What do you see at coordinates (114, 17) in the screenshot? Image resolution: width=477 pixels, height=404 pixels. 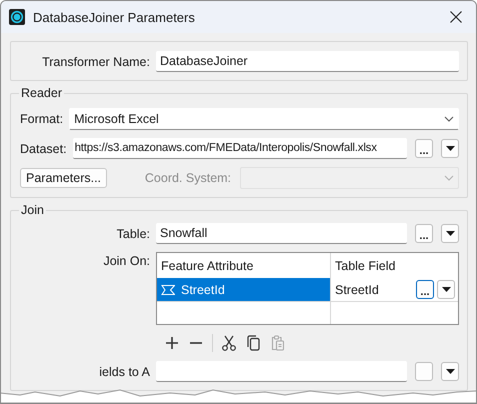 I see `window-title: DatabaseJoiner Parameters` at bounding box center [114, 17].